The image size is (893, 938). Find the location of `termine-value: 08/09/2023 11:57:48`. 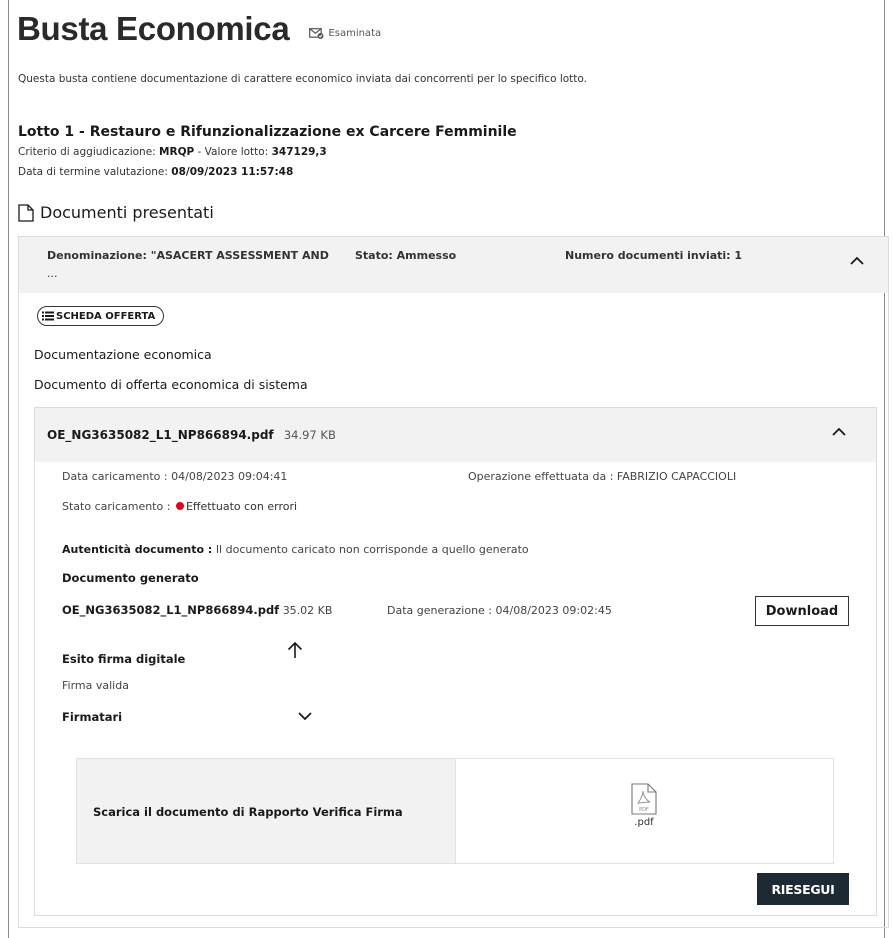

termine-value: 08/09/2023 11:57:48 is located at coordinates (232, 172).